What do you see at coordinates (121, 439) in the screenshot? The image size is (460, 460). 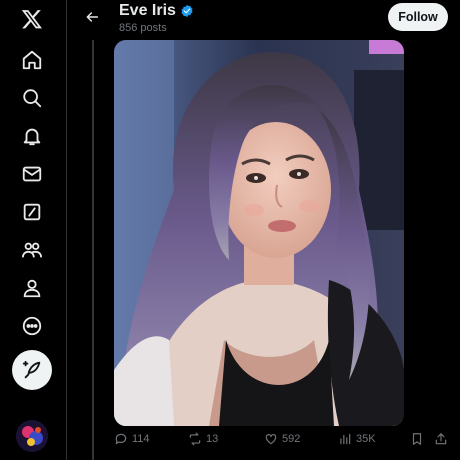 I see `reply-icon` at bounding box center [121, 439].